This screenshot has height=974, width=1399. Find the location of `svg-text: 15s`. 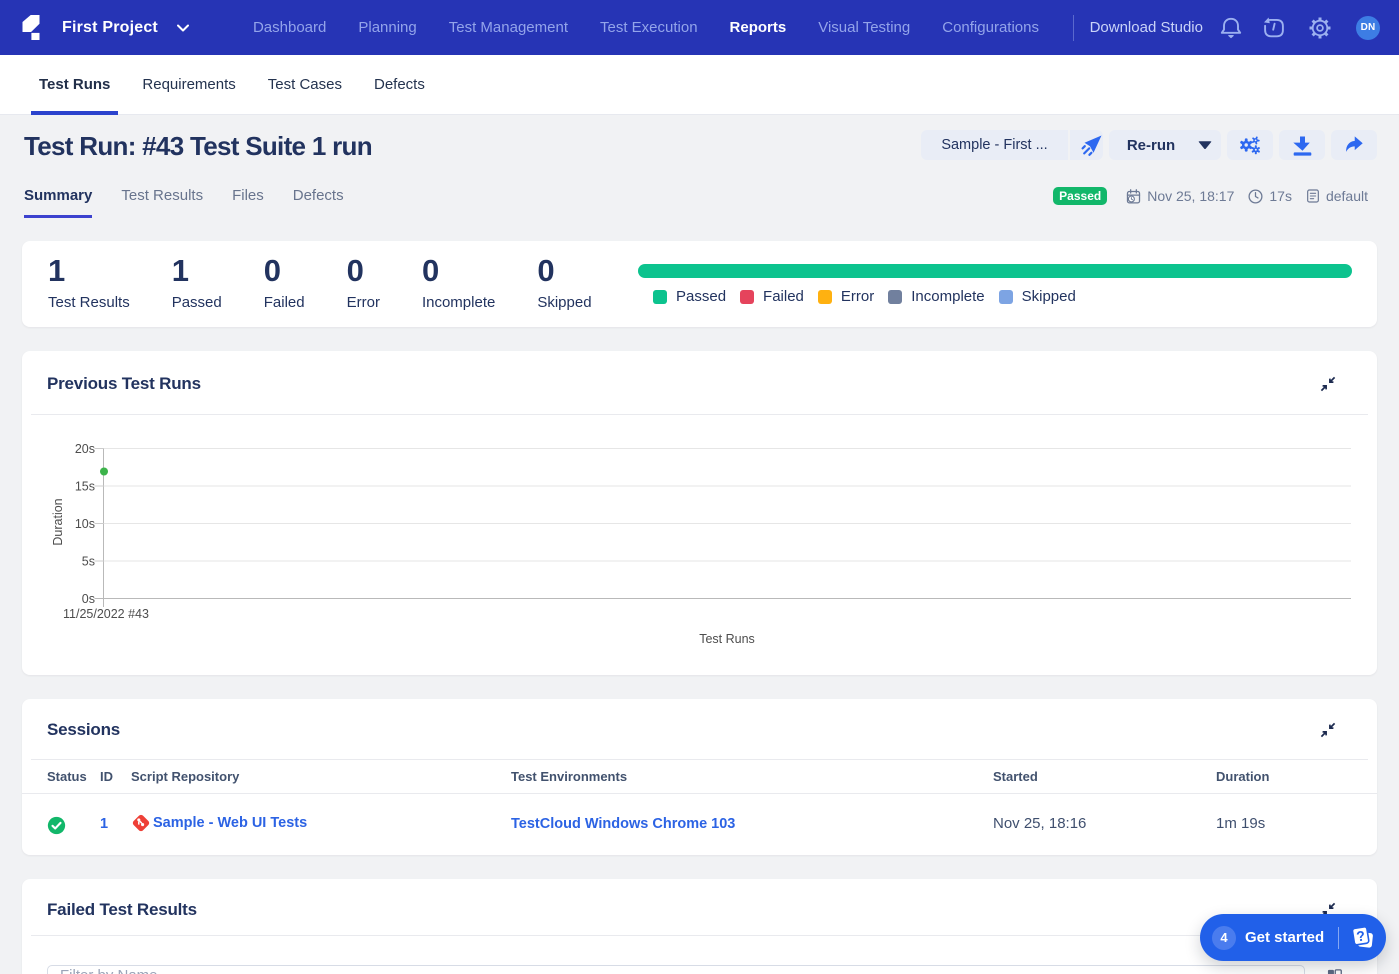

svg-text: 15s is located at coordinates (85, 487).